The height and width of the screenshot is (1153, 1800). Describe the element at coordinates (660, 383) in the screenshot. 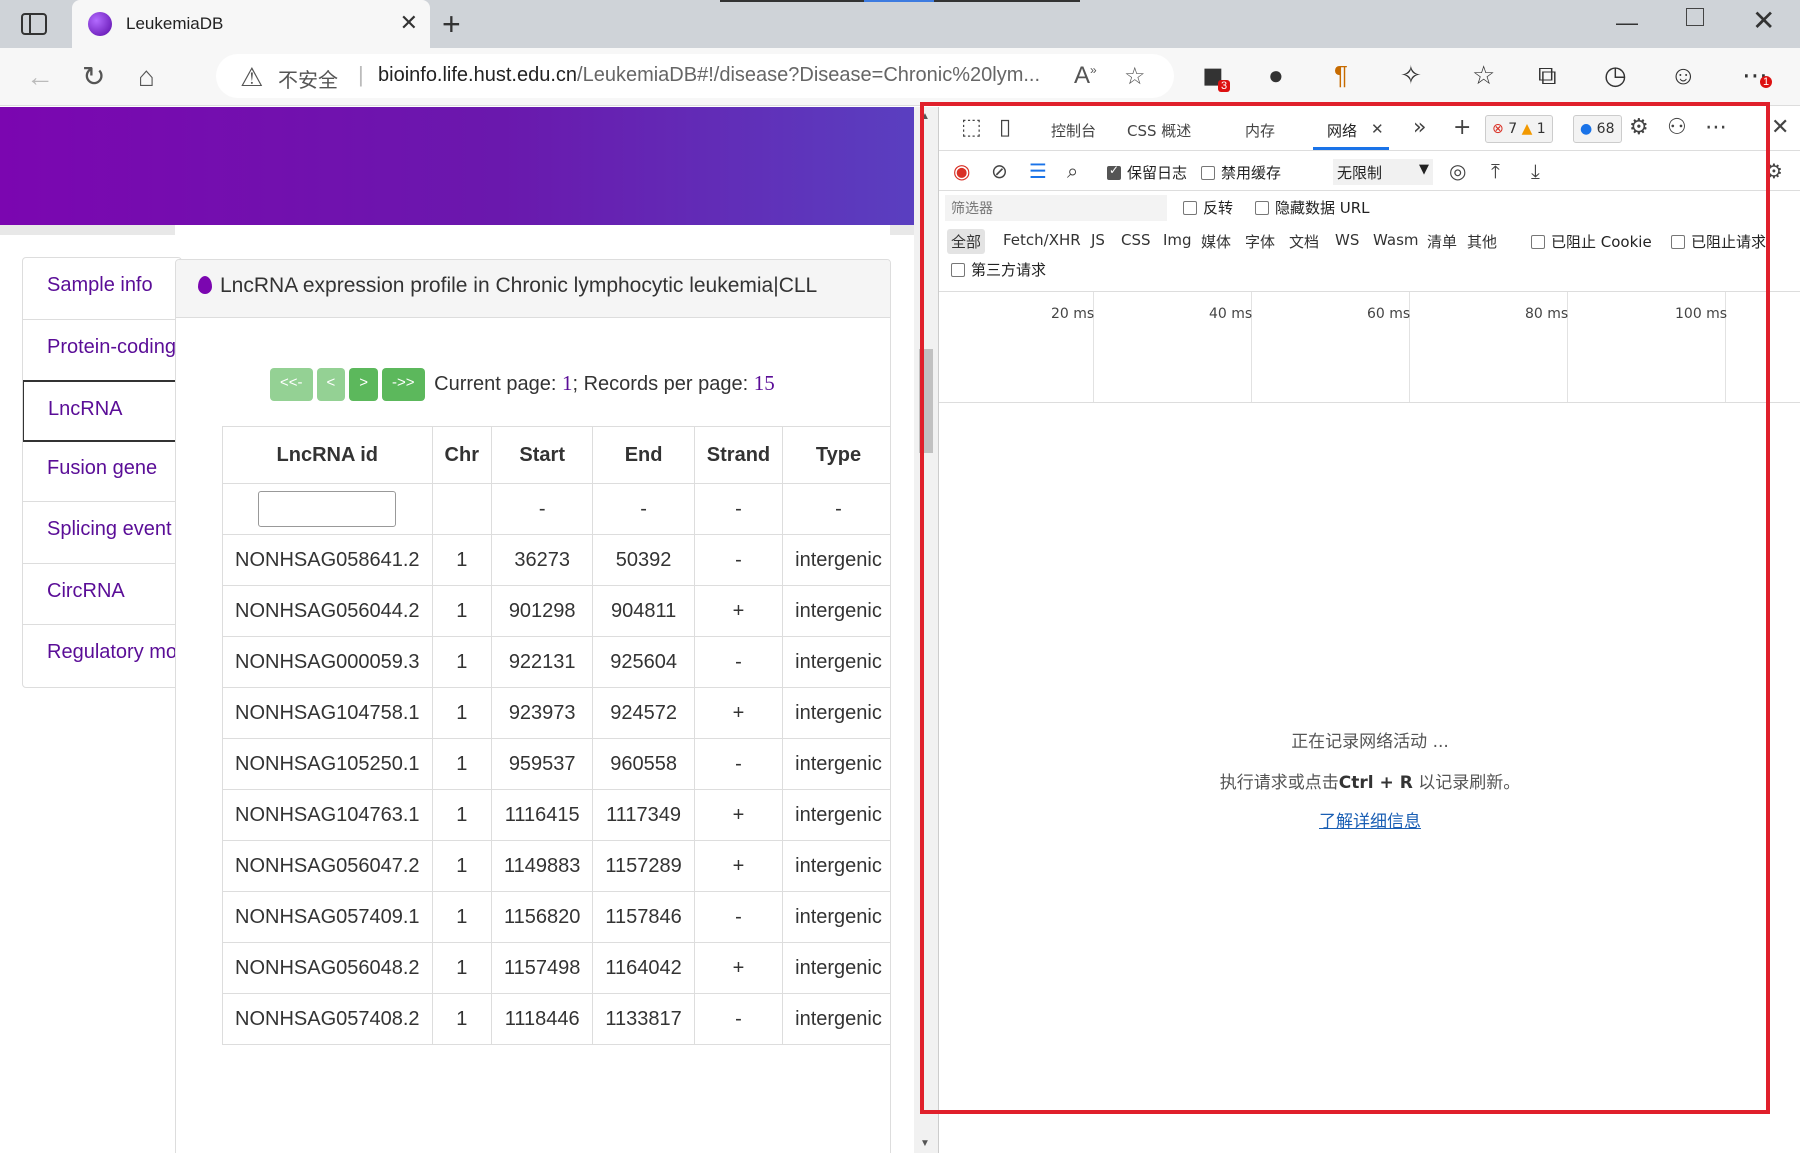

I see `records-per-page-label: ; Records per page:` at that location.